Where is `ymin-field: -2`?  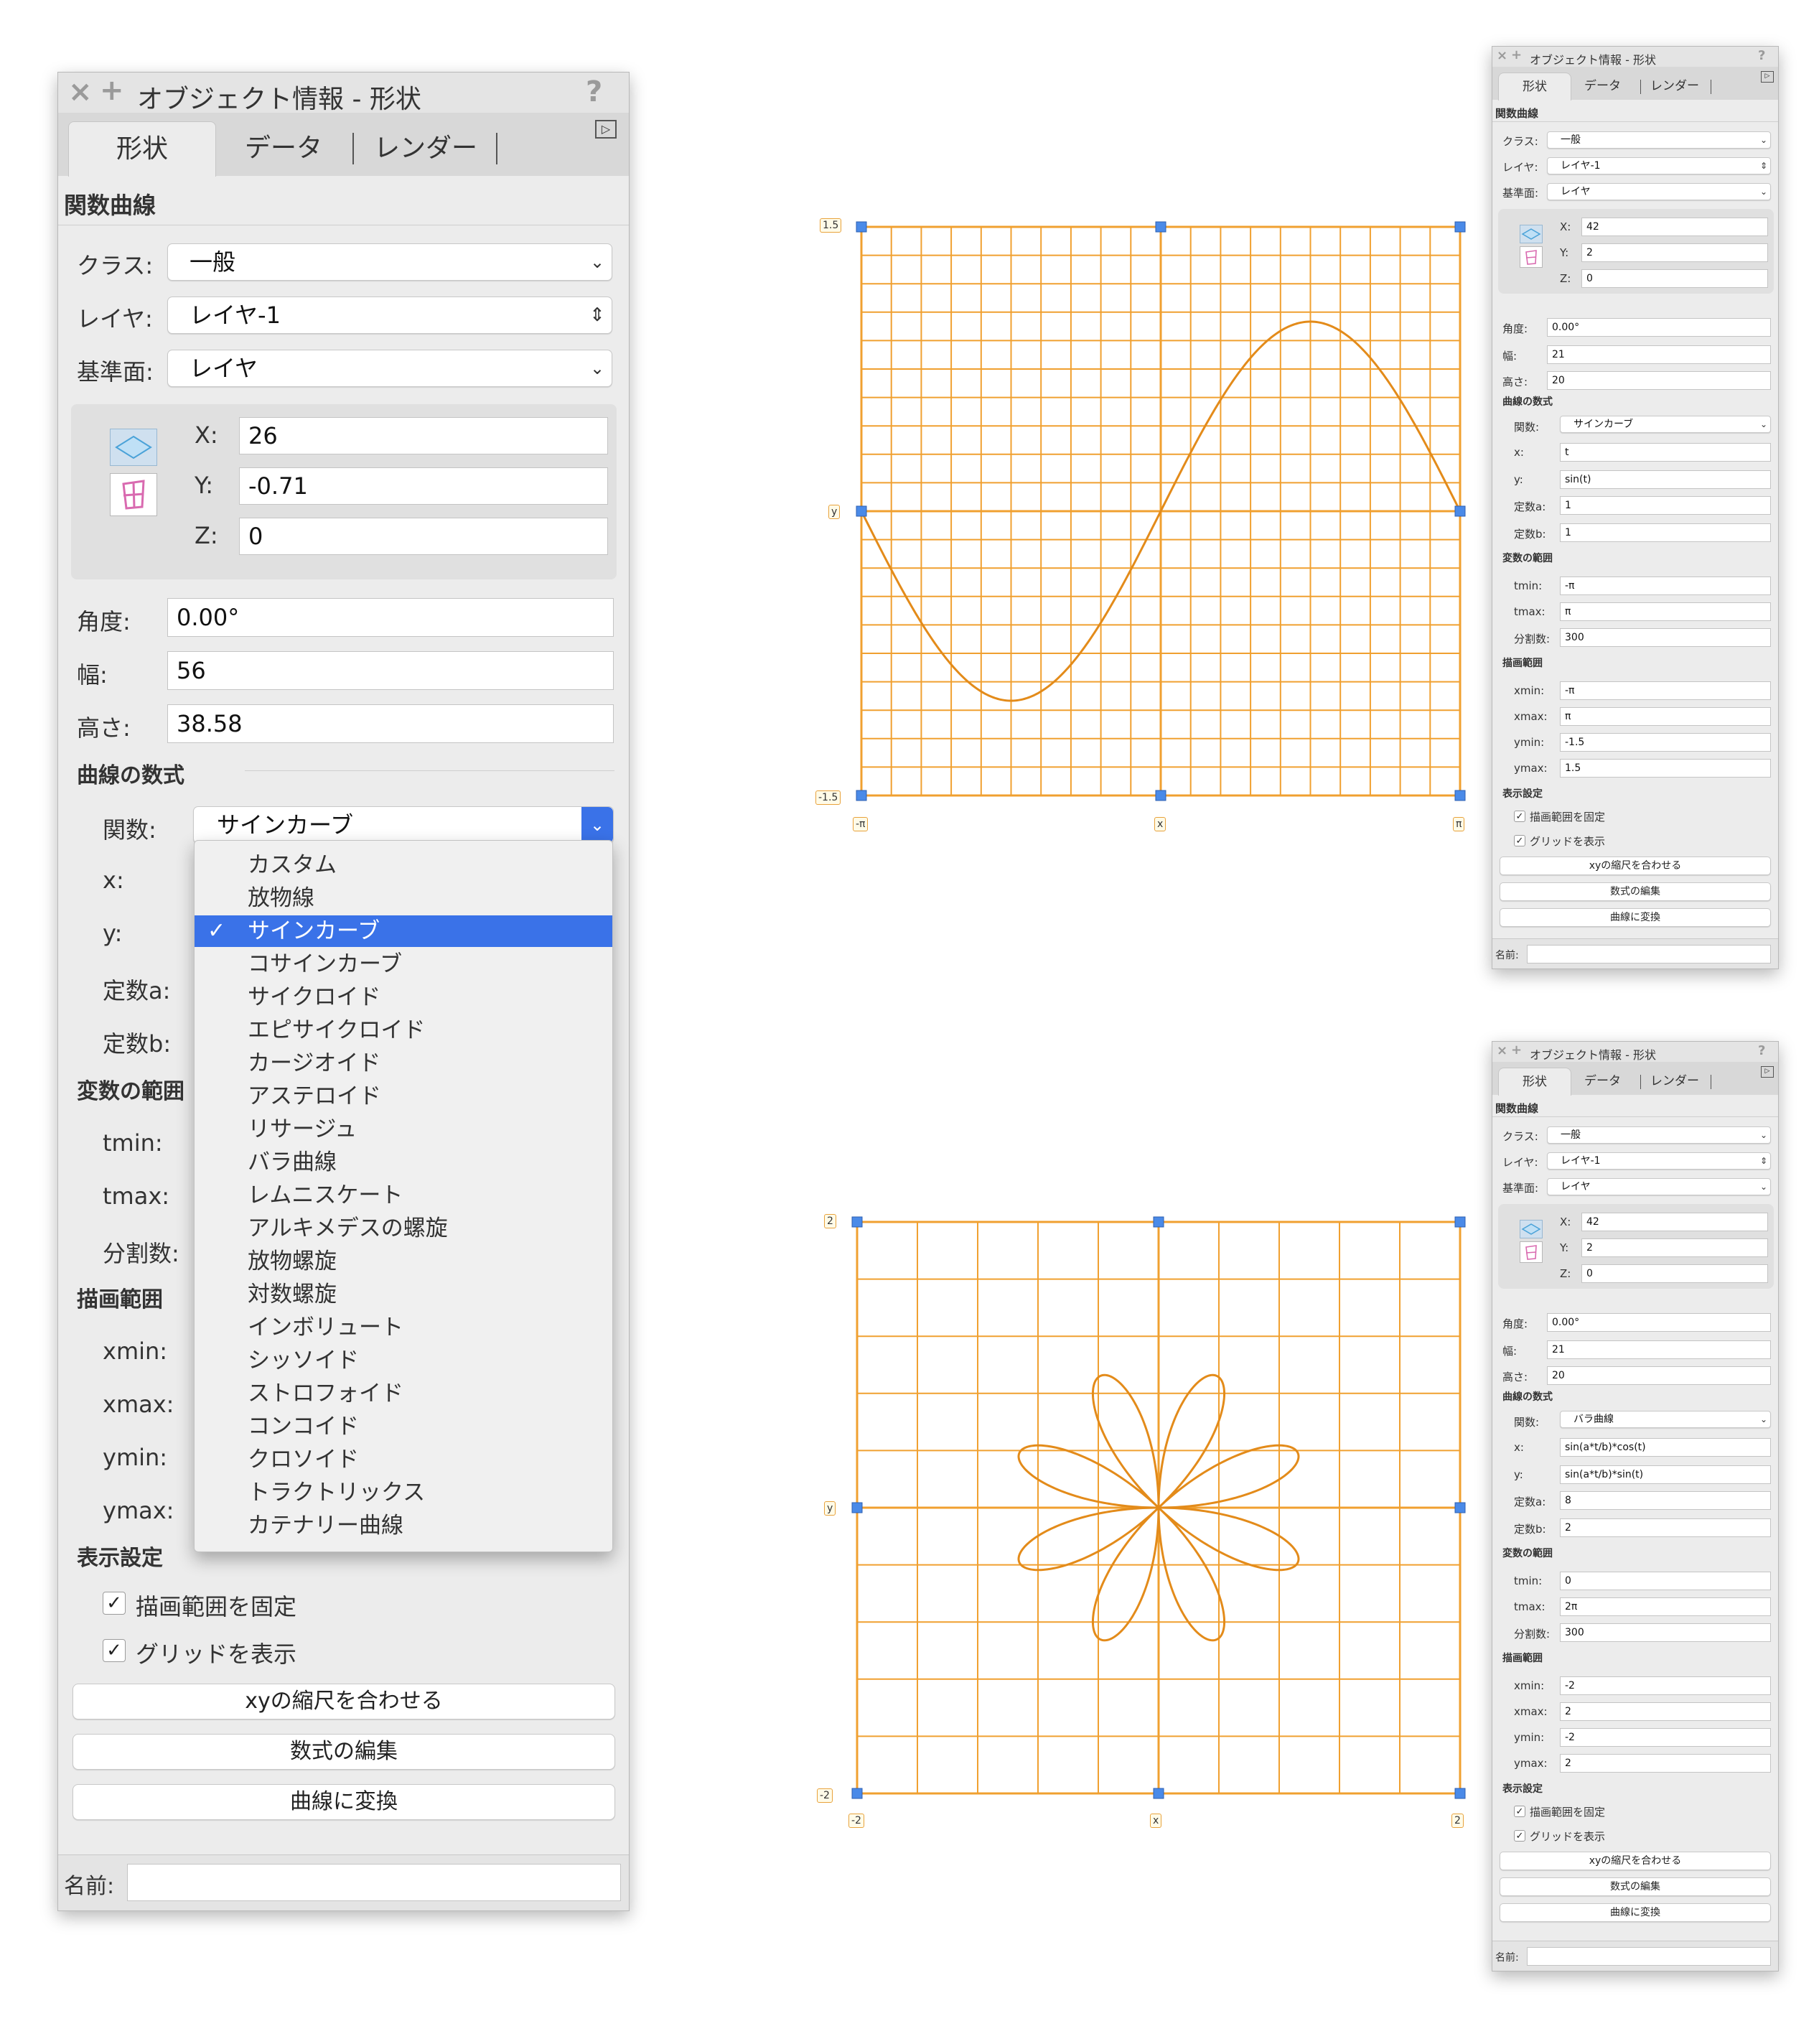
ymin-field: -2 is located at coordinates (1665, 1737).